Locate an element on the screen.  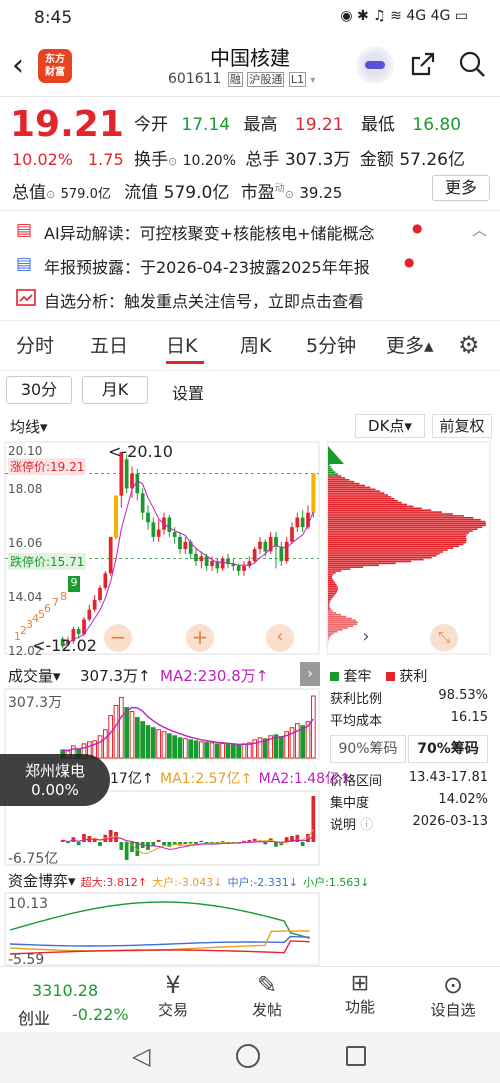
game-big: 大户:-3.043↓ is located at coordinates (187, 882).